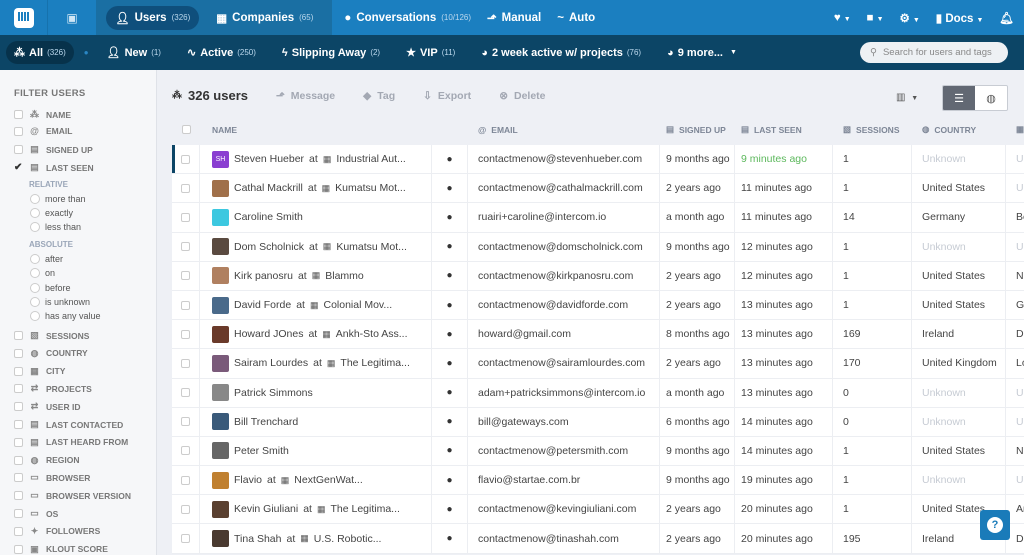  What do you see at coordinates (379, 96) in the screenshot?
I see `tag-button: ◆ Tag` at bounding box center [379, 96].